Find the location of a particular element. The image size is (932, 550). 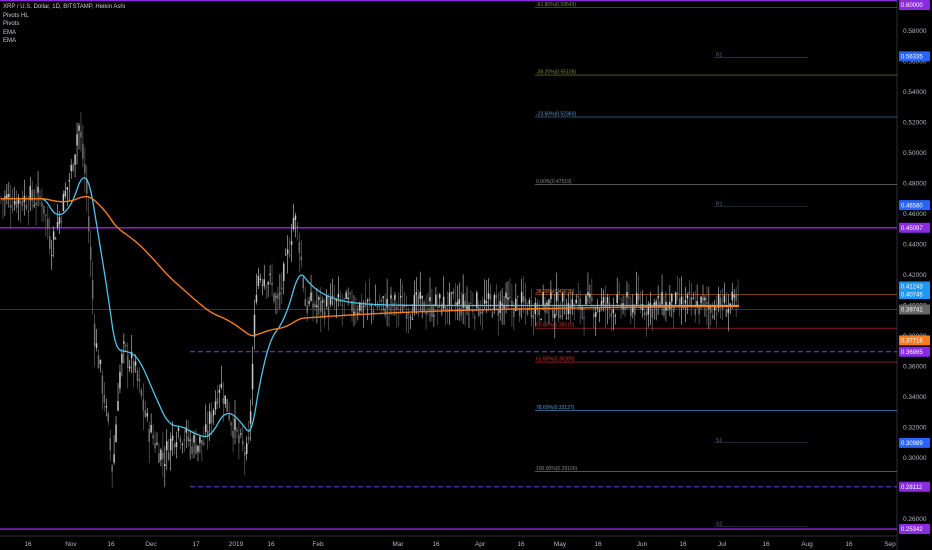

fib-level-label: 61.80%(0.36289) is located at coordinates (555, 360).